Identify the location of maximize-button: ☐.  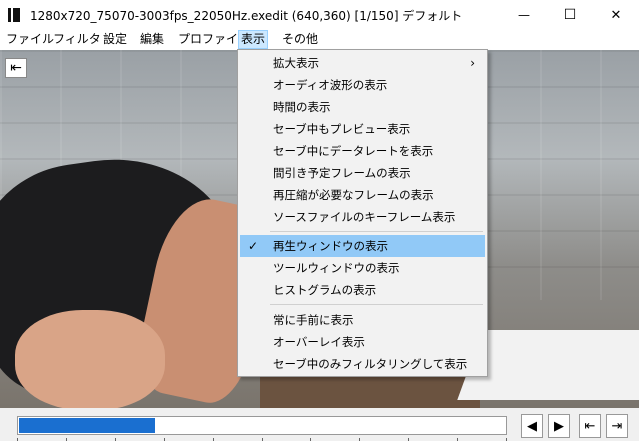
(570, 15).